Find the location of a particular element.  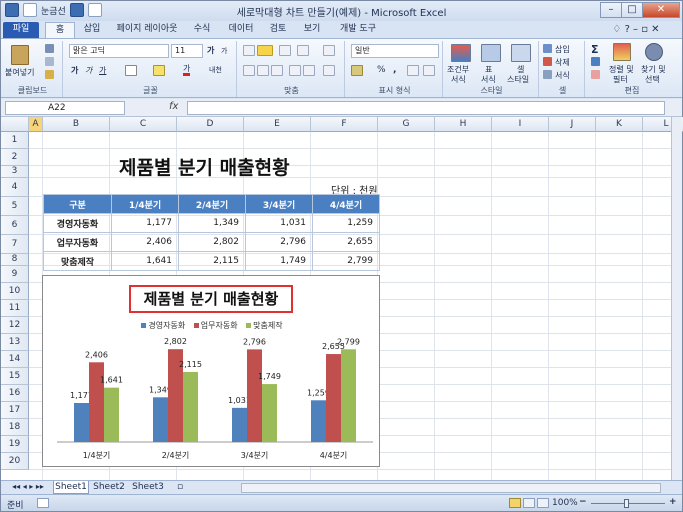

macro-record-icon is located at coordinates (43, 503).